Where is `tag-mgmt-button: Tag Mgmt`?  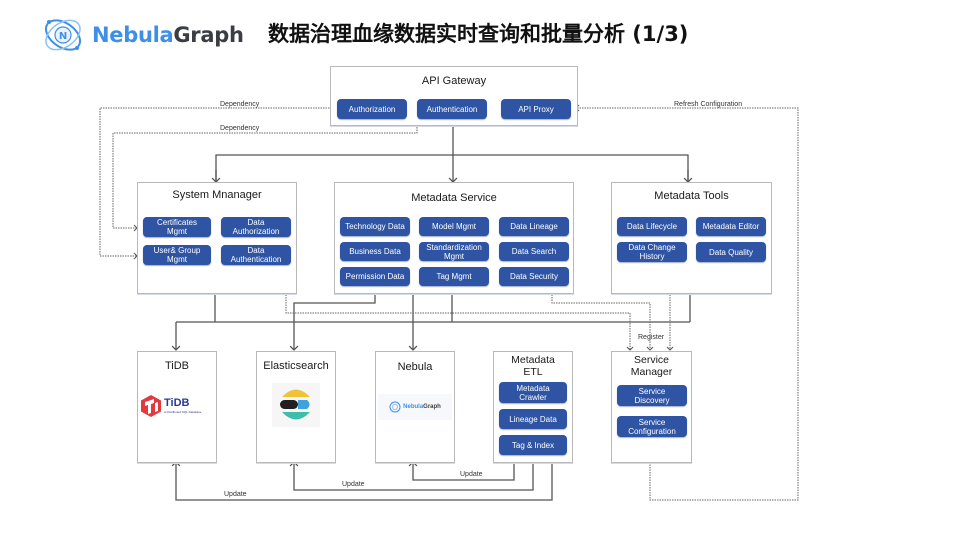 tag-mgmt-button: Tag Mgmt is located at coordinates (454, 276).